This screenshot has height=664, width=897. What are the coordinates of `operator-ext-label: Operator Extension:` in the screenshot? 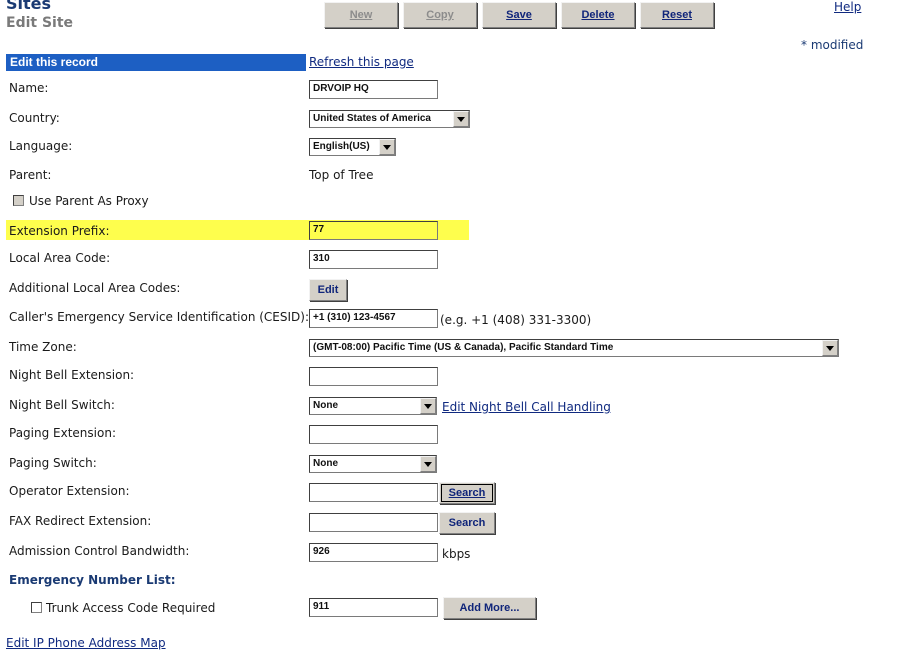 It's located at (69, 491).